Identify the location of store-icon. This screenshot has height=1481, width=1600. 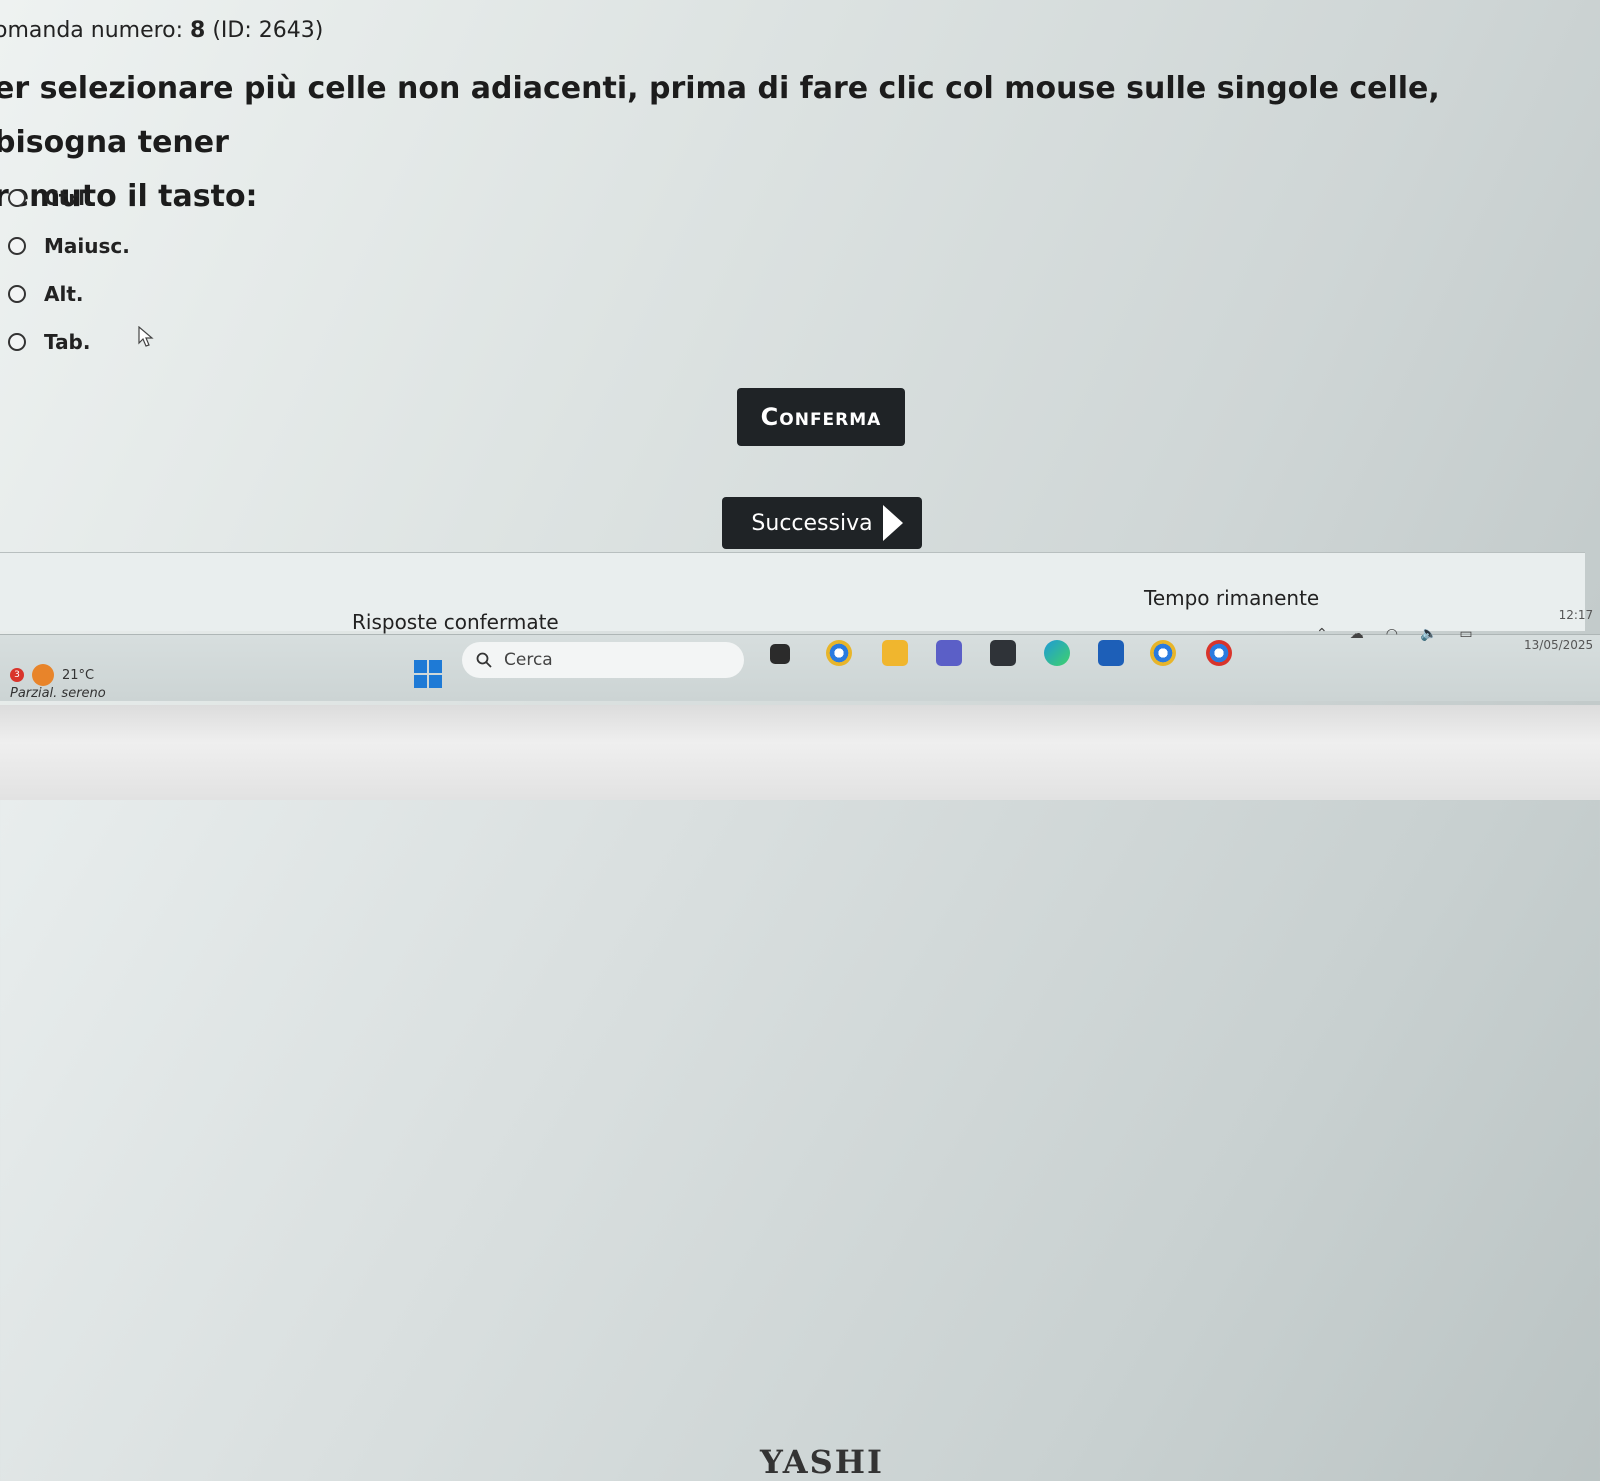
(1003, 653).